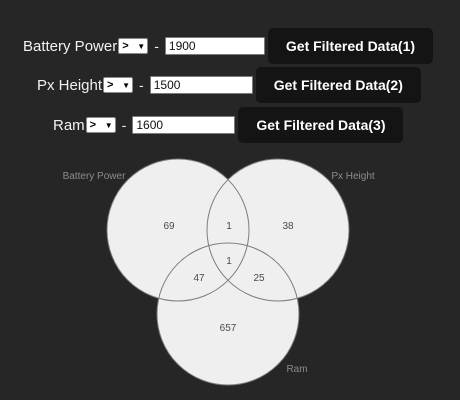  I want to click on venn-set-label-ram: Ram, so click(296, 369).